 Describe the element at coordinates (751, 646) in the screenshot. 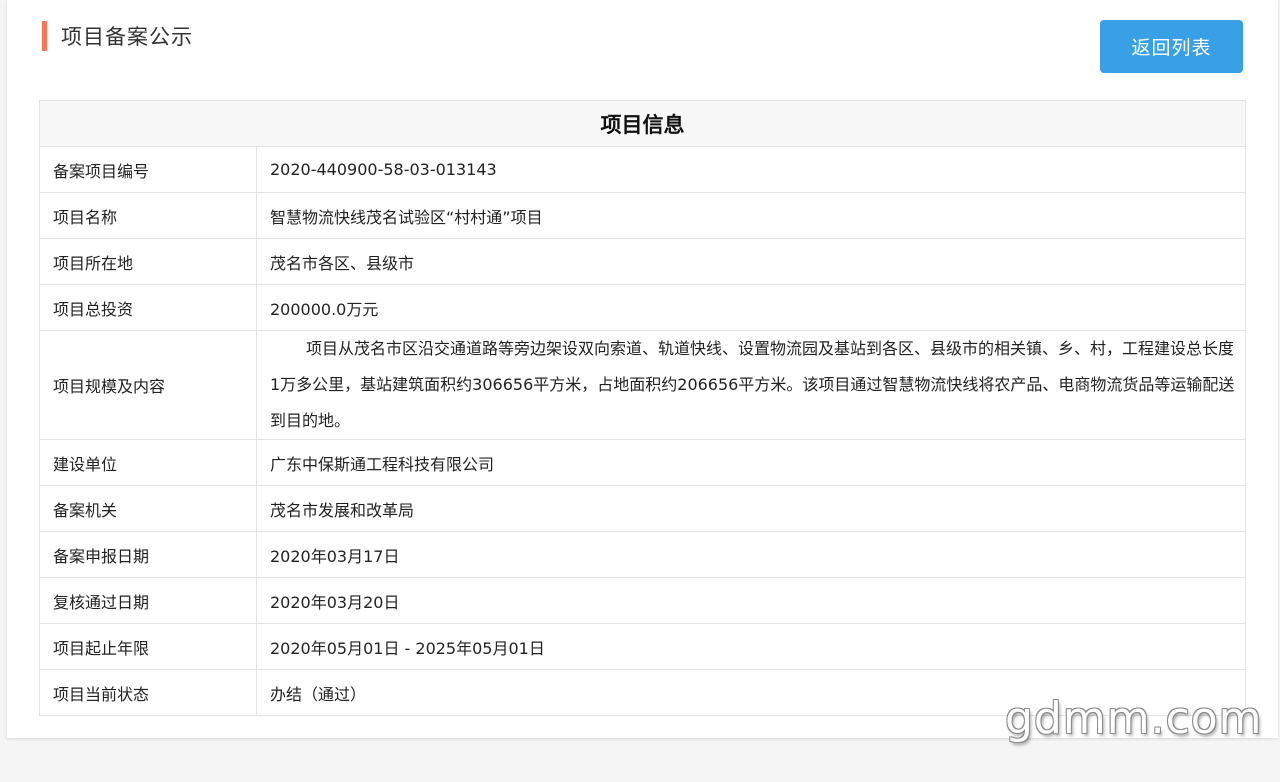

I see `row-value-period: 2020年05月01日 - 2025年05月01日` at that location.